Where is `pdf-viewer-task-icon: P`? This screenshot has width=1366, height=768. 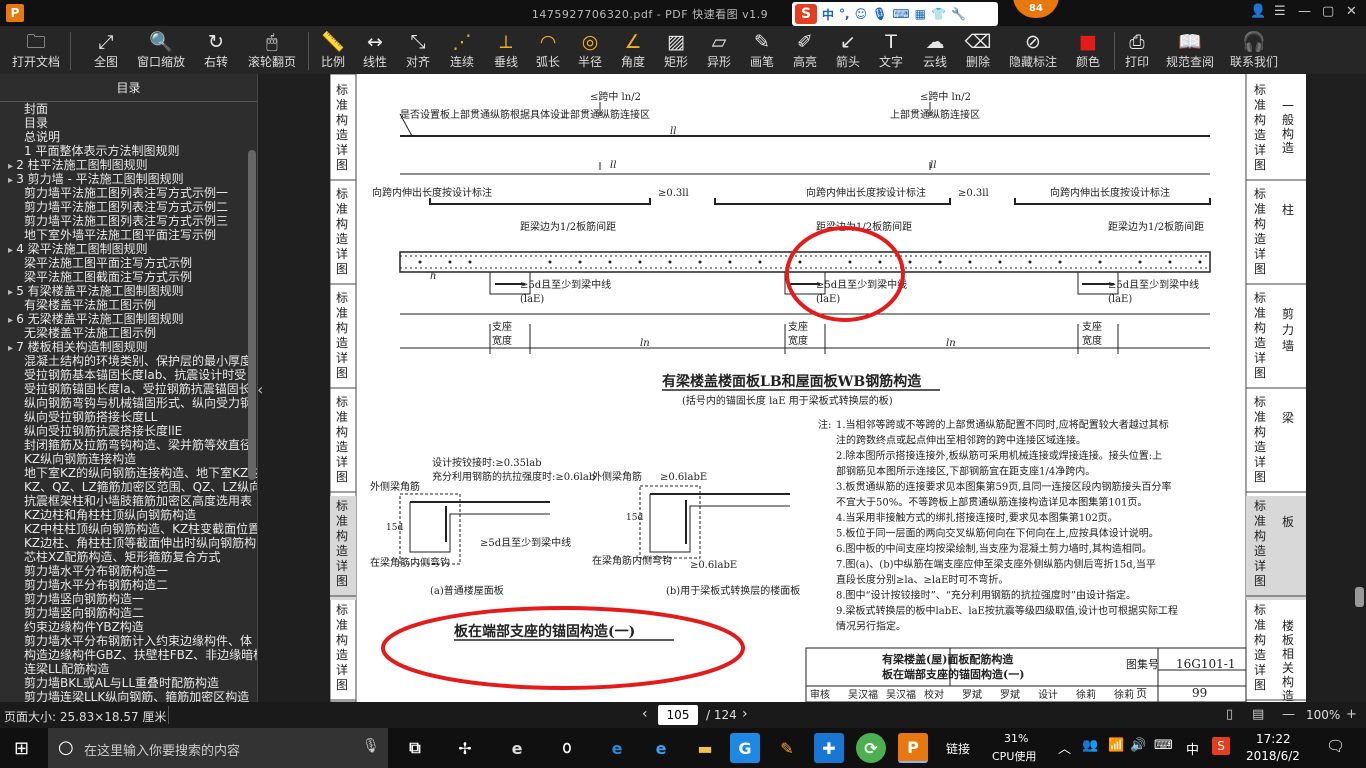
pdf-viewer-task-icon: P is located at coordinates (913, 748).